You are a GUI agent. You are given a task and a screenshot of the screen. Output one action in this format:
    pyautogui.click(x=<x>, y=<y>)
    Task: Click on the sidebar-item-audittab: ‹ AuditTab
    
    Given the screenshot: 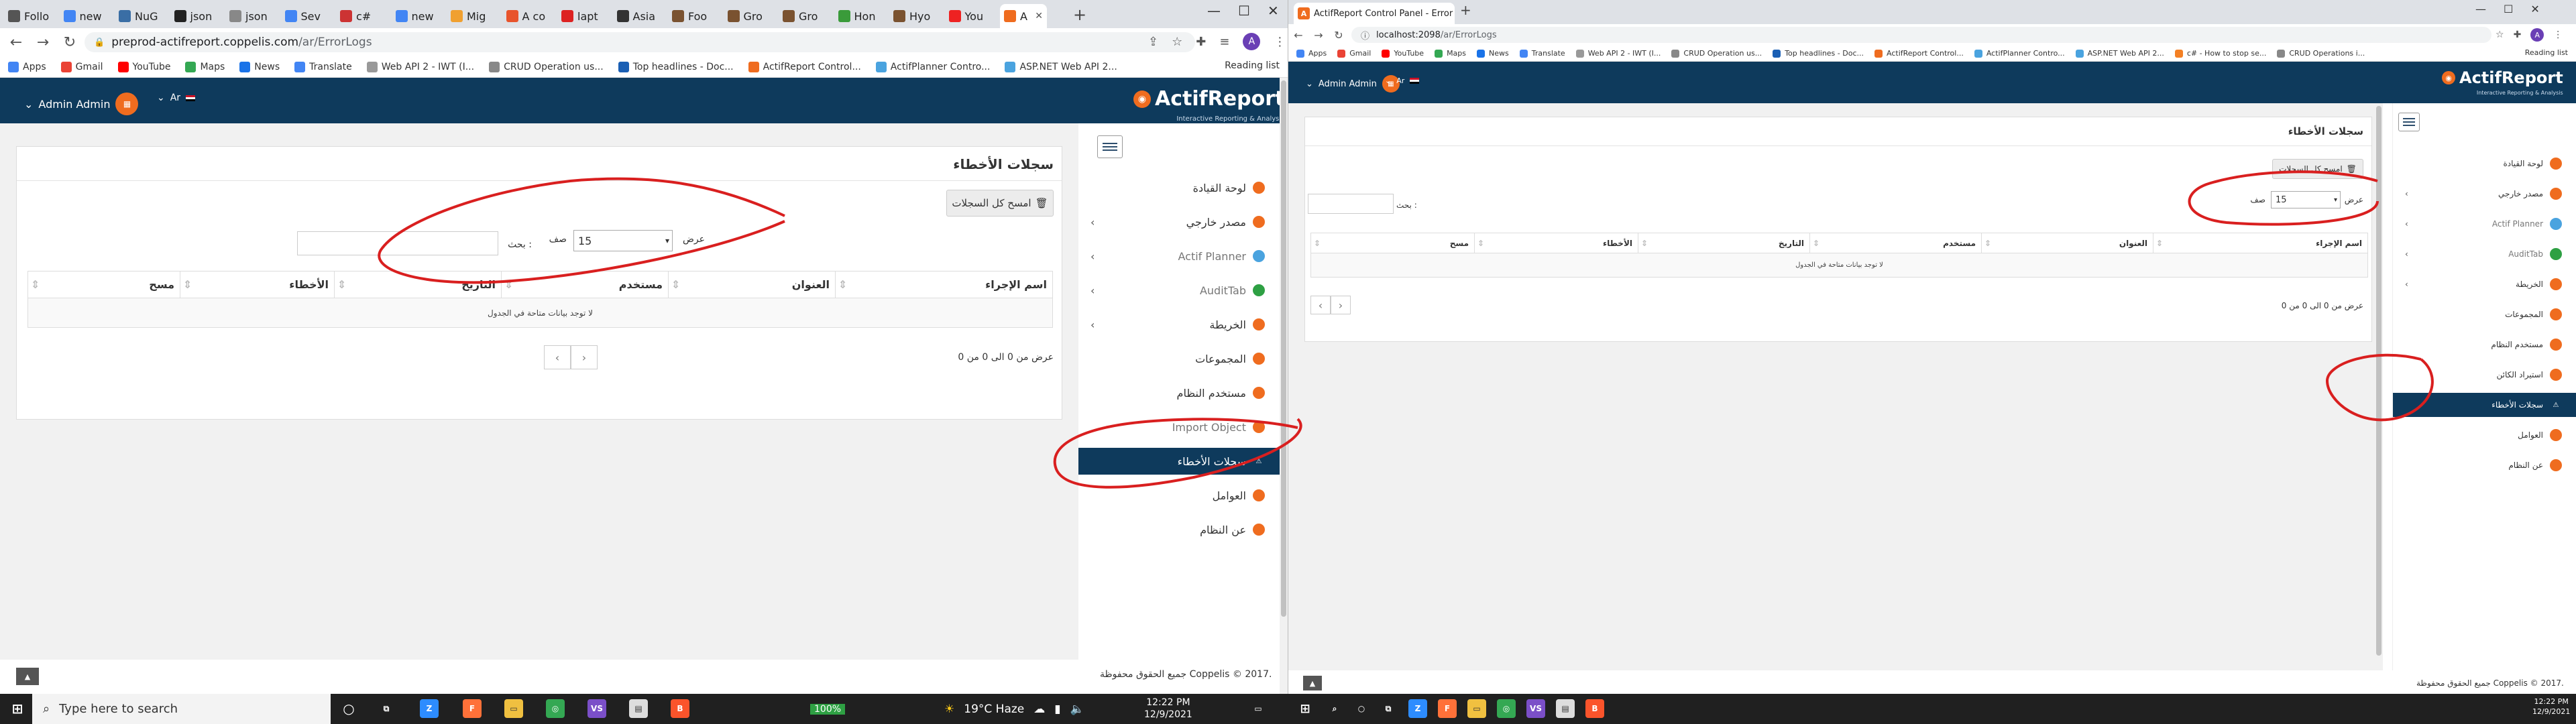 What is the action you would take?
    pyautogui.click(x=1179, y=290)
    